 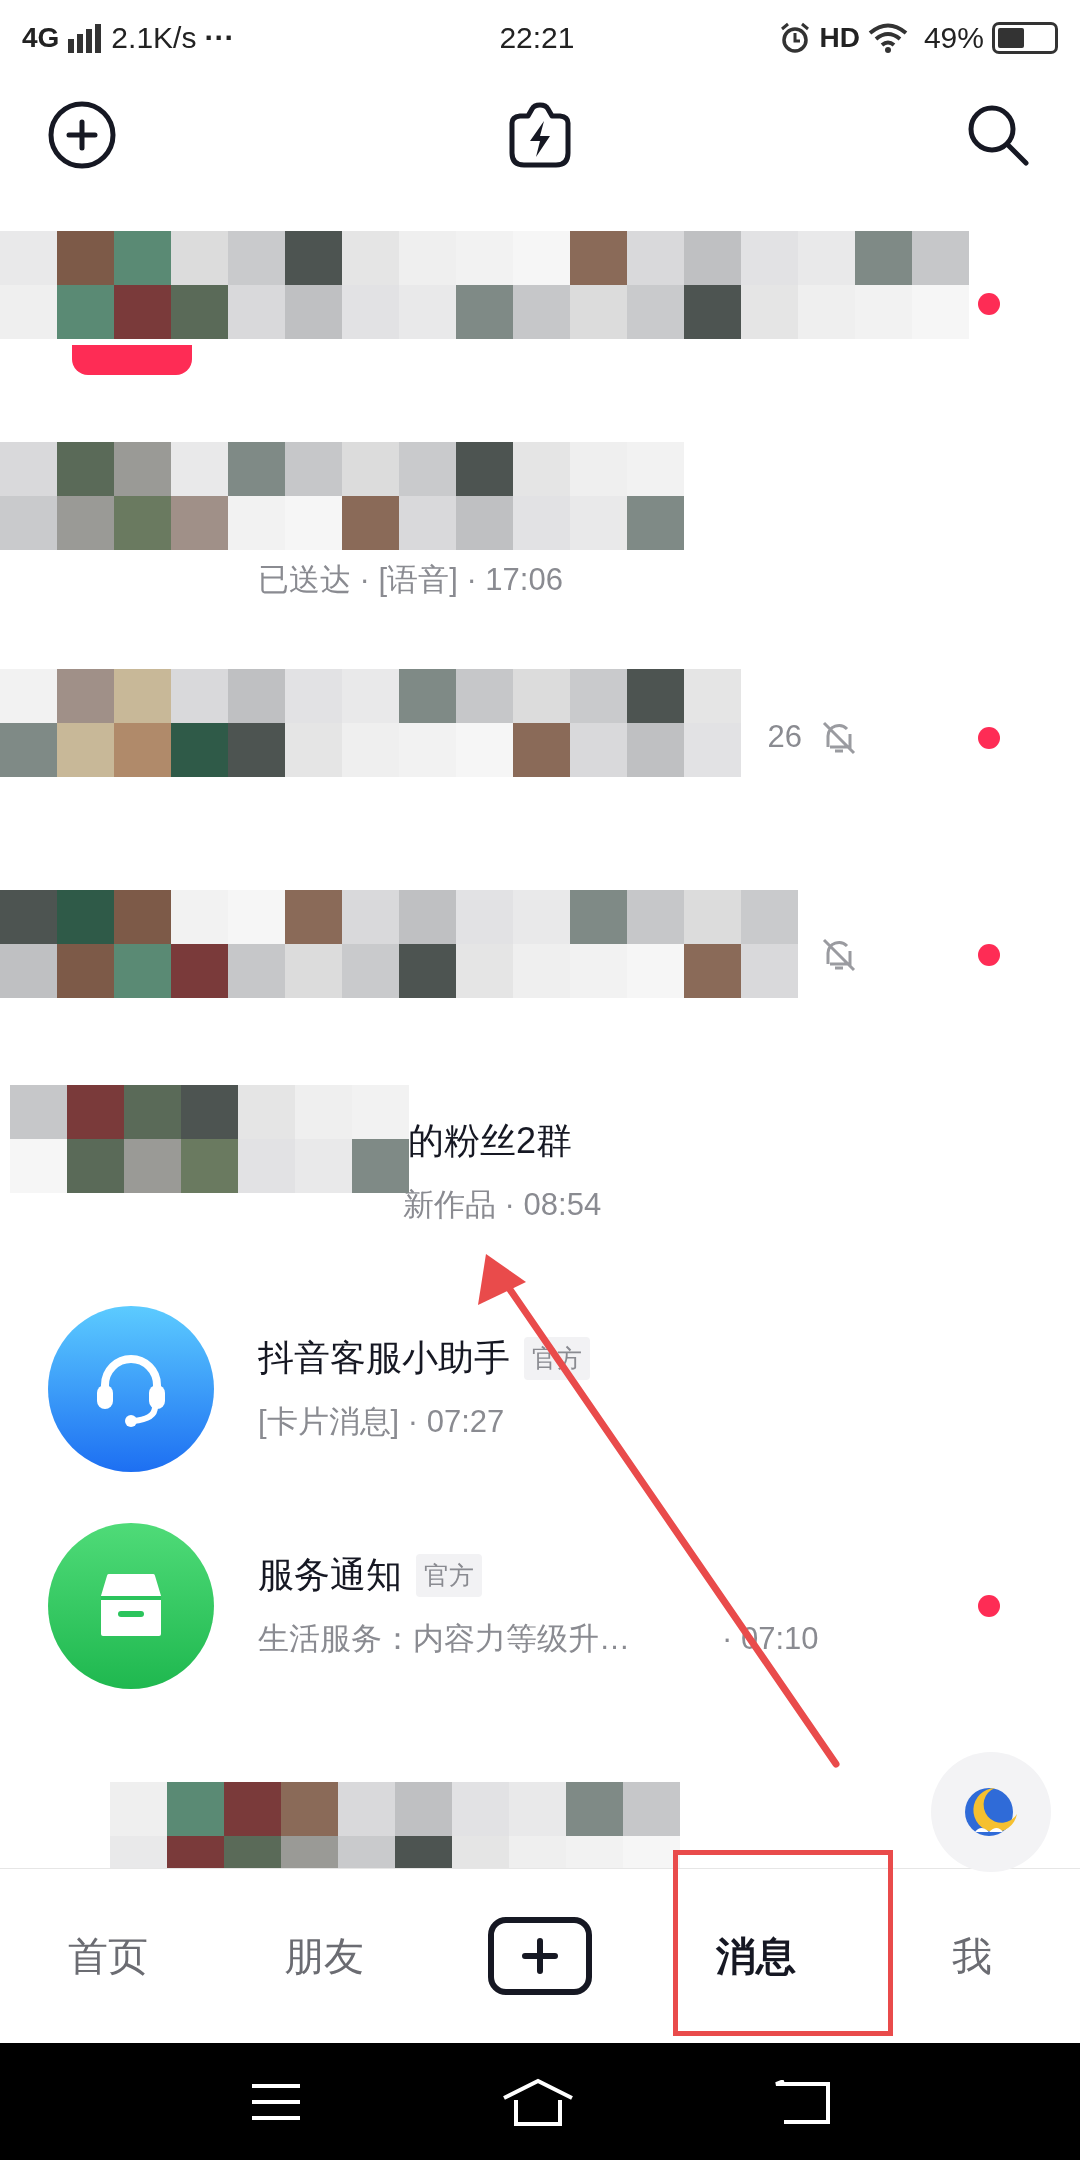 I want to click on chat-title: 抖音客服小助手, so click(x=384, y=1358).